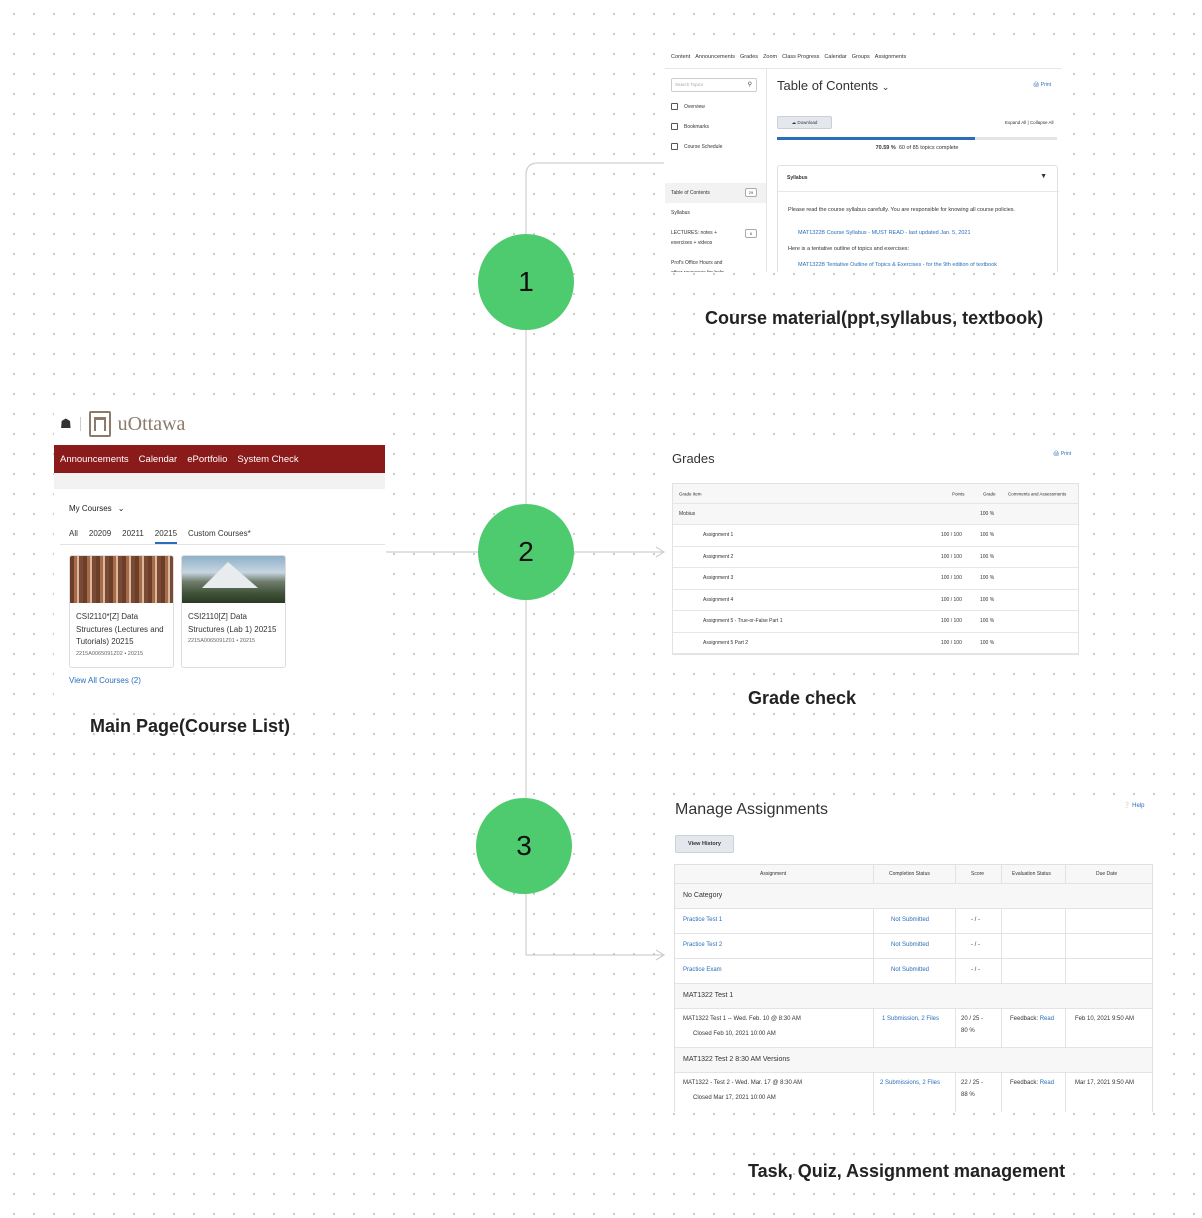 The height and width of the screenshot is (1218, 1202). Describe the element at coordinates (524, 846) in the screenshot. I see `step-3-circle: 3` at that location.